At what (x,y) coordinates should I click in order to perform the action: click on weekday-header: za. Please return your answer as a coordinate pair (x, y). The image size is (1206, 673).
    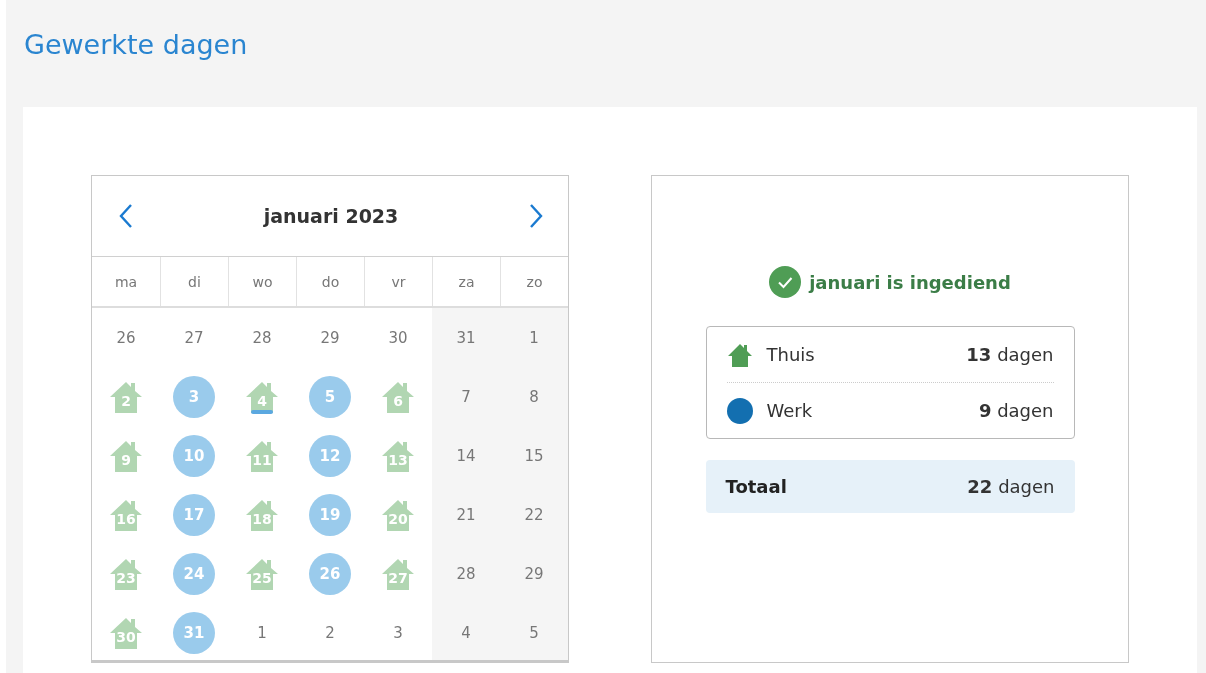
    Looking at the image, I should click on (466, 281).